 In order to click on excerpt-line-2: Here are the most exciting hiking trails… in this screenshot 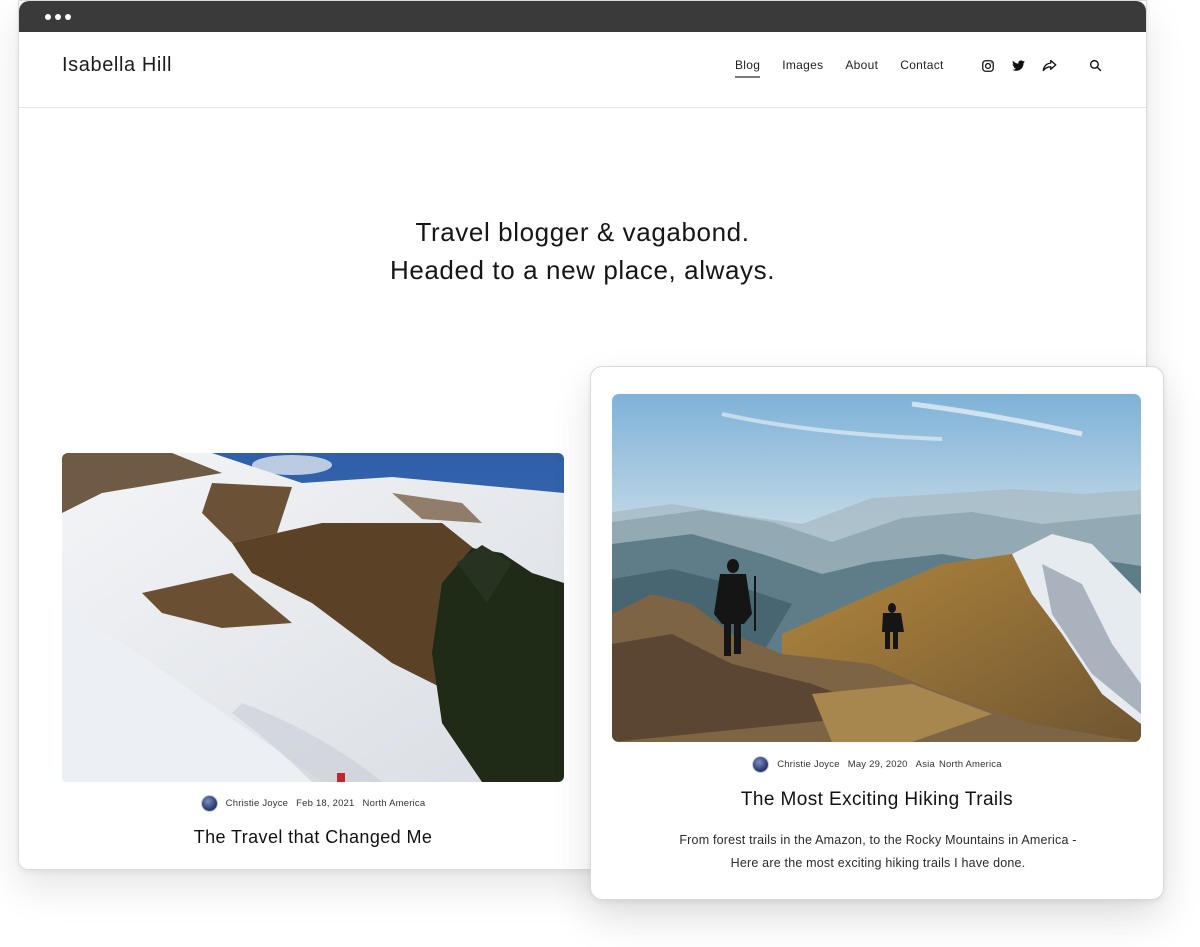, I will do `click(878, 863)`.